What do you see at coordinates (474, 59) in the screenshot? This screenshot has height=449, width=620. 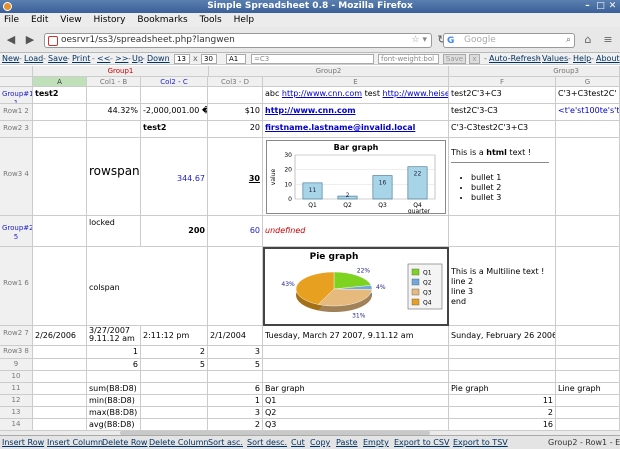 I see `cancel-cell-button: x` at bounding box center [474, 59].